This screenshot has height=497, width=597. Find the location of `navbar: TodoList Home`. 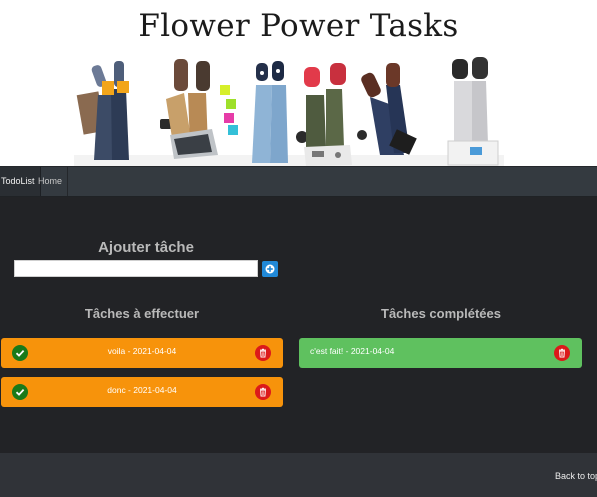

navbar: TodoList Home is located at coordinates (298, 181).